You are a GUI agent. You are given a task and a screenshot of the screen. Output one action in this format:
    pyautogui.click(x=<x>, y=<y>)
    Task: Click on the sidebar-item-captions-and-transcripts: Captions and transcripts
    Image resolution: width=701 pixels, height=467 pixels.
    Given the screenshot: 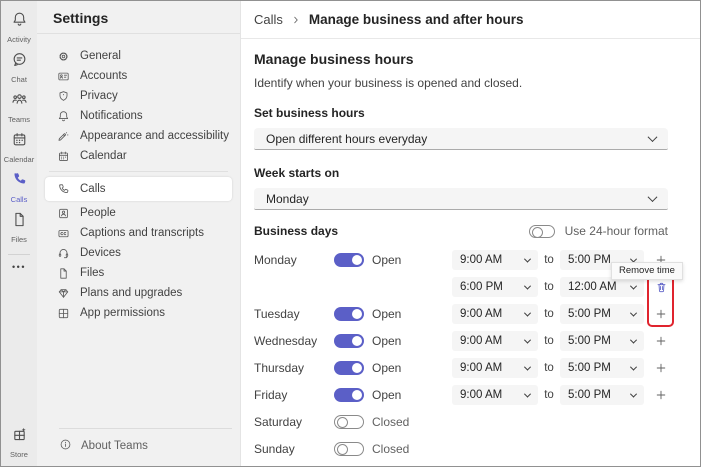 What is the action you would take?
    pyautogui.click(x=138, y=233)
    